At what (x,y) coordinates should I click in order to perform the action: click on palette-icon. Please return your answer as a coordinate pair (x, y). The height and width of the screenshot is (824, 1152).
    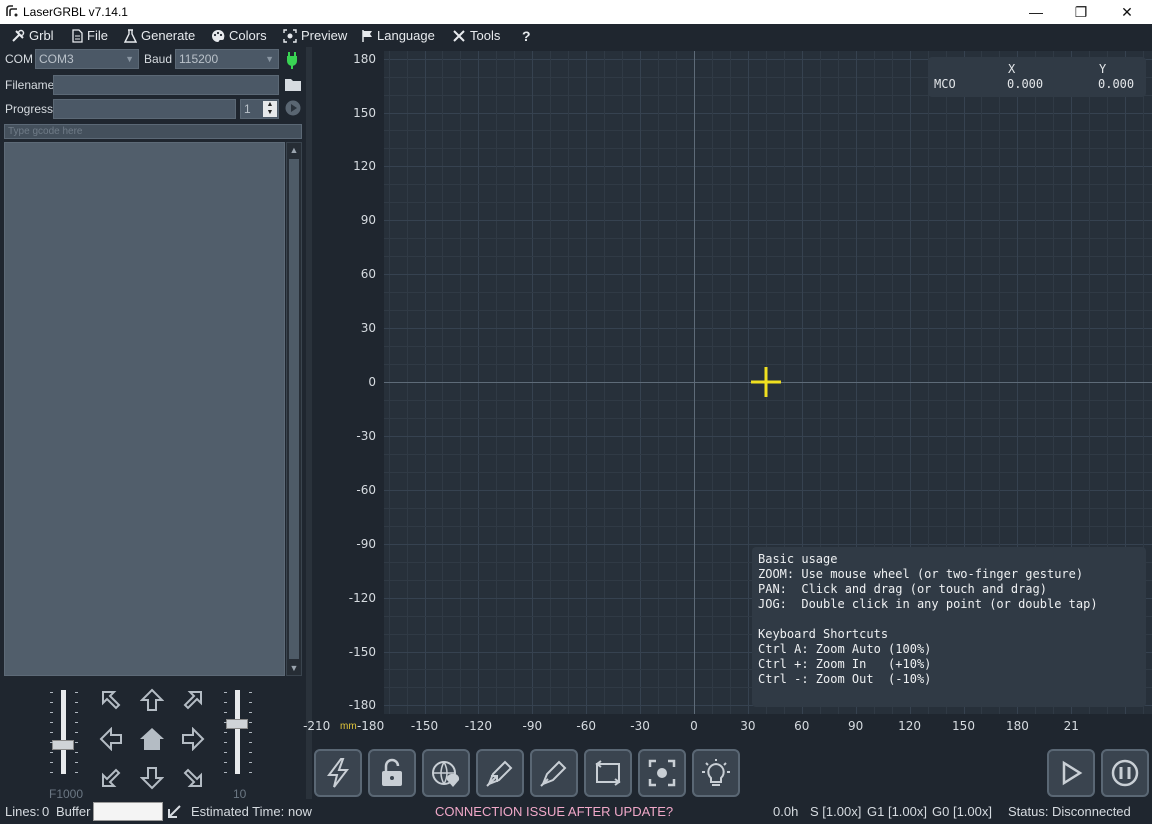
    Looking at the image, I should click on (218, 35).